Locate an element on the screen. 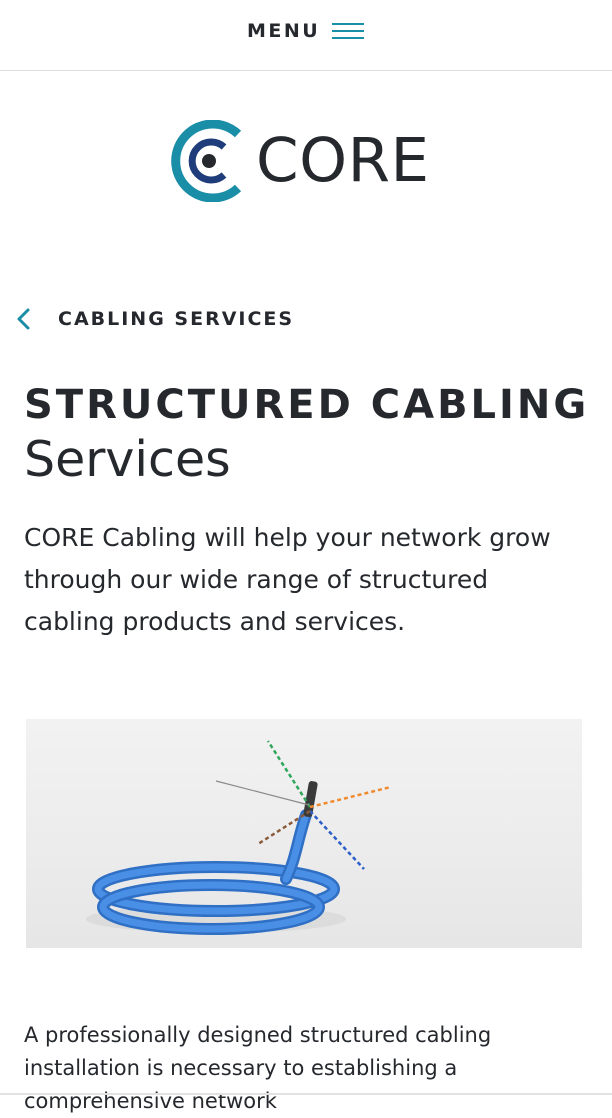  menu-label: MENU is located at coordinates (284, 31).